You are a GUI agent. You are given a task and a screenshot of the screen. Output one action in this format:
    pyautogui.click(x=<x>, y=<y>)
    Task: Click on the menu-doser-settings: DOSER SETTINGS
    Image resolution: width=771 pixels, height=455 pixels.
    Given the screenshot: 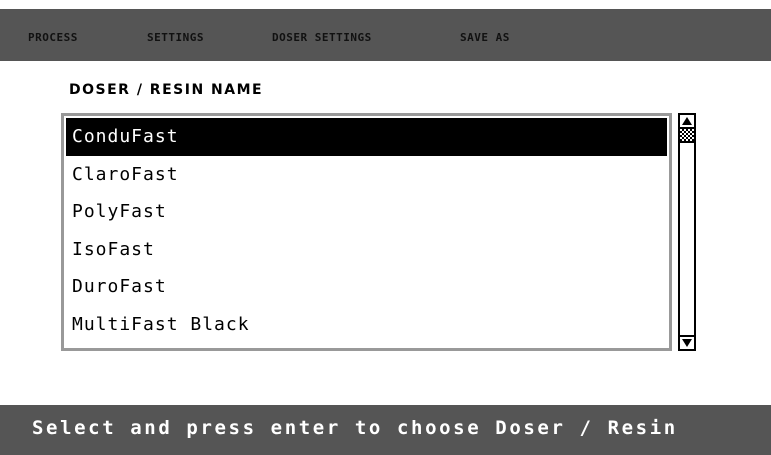 What is the action you would take?
    pyautogui.click(x=322, y=37)
    